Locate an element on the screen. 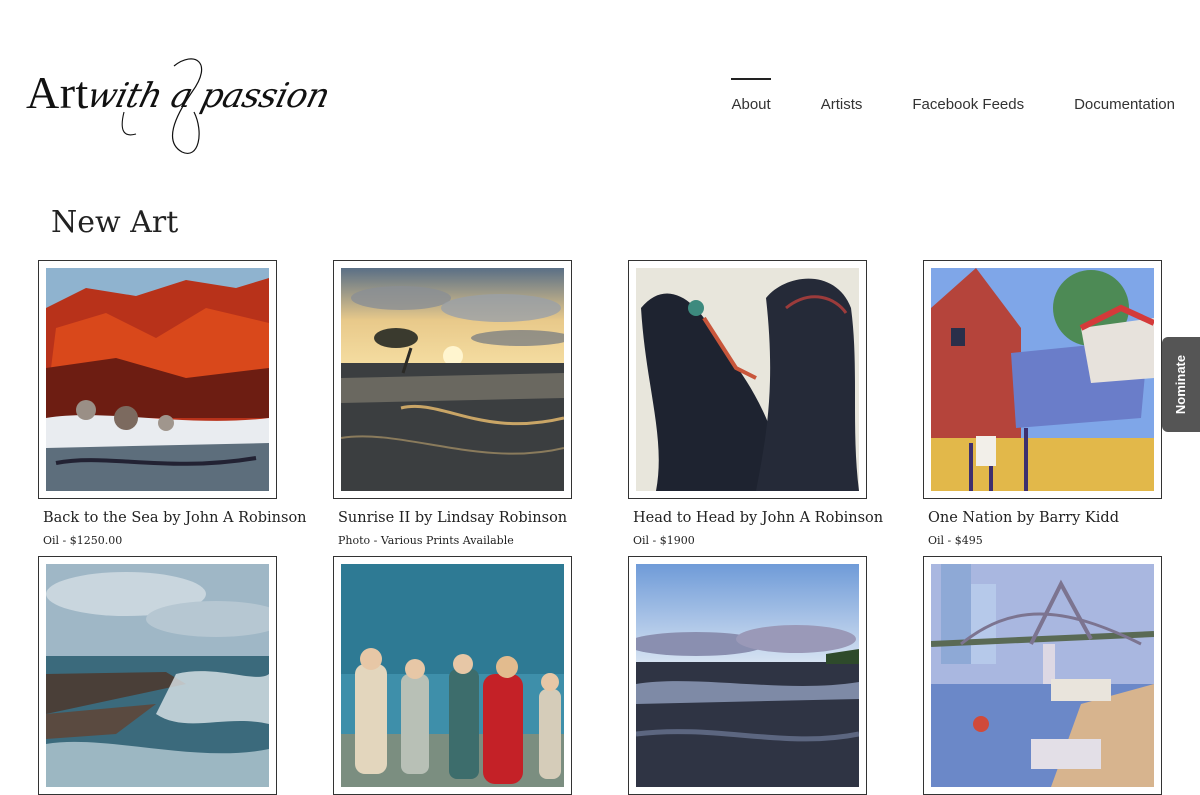  artwork-detail: Photo - Various Prints Available is located at coordinates (426, 540).